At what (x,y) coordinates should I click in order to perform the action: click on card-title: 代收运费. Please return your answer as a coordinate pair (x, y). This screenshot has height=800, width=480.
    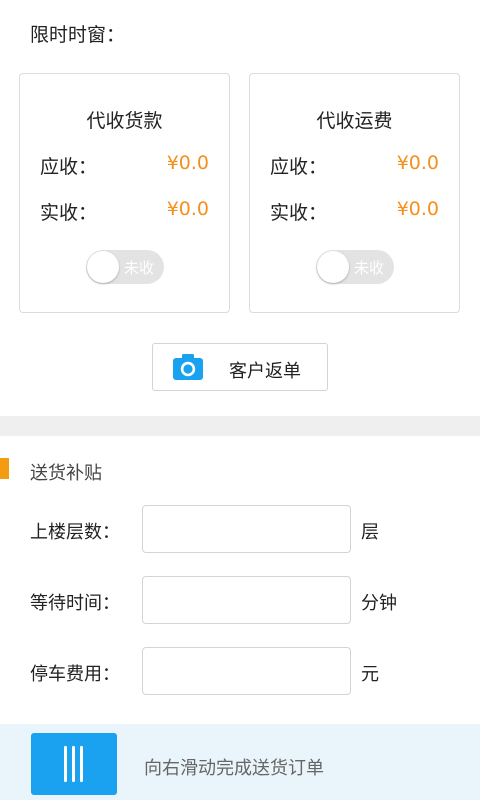
    Looking at the image, I should click on (354, 121).